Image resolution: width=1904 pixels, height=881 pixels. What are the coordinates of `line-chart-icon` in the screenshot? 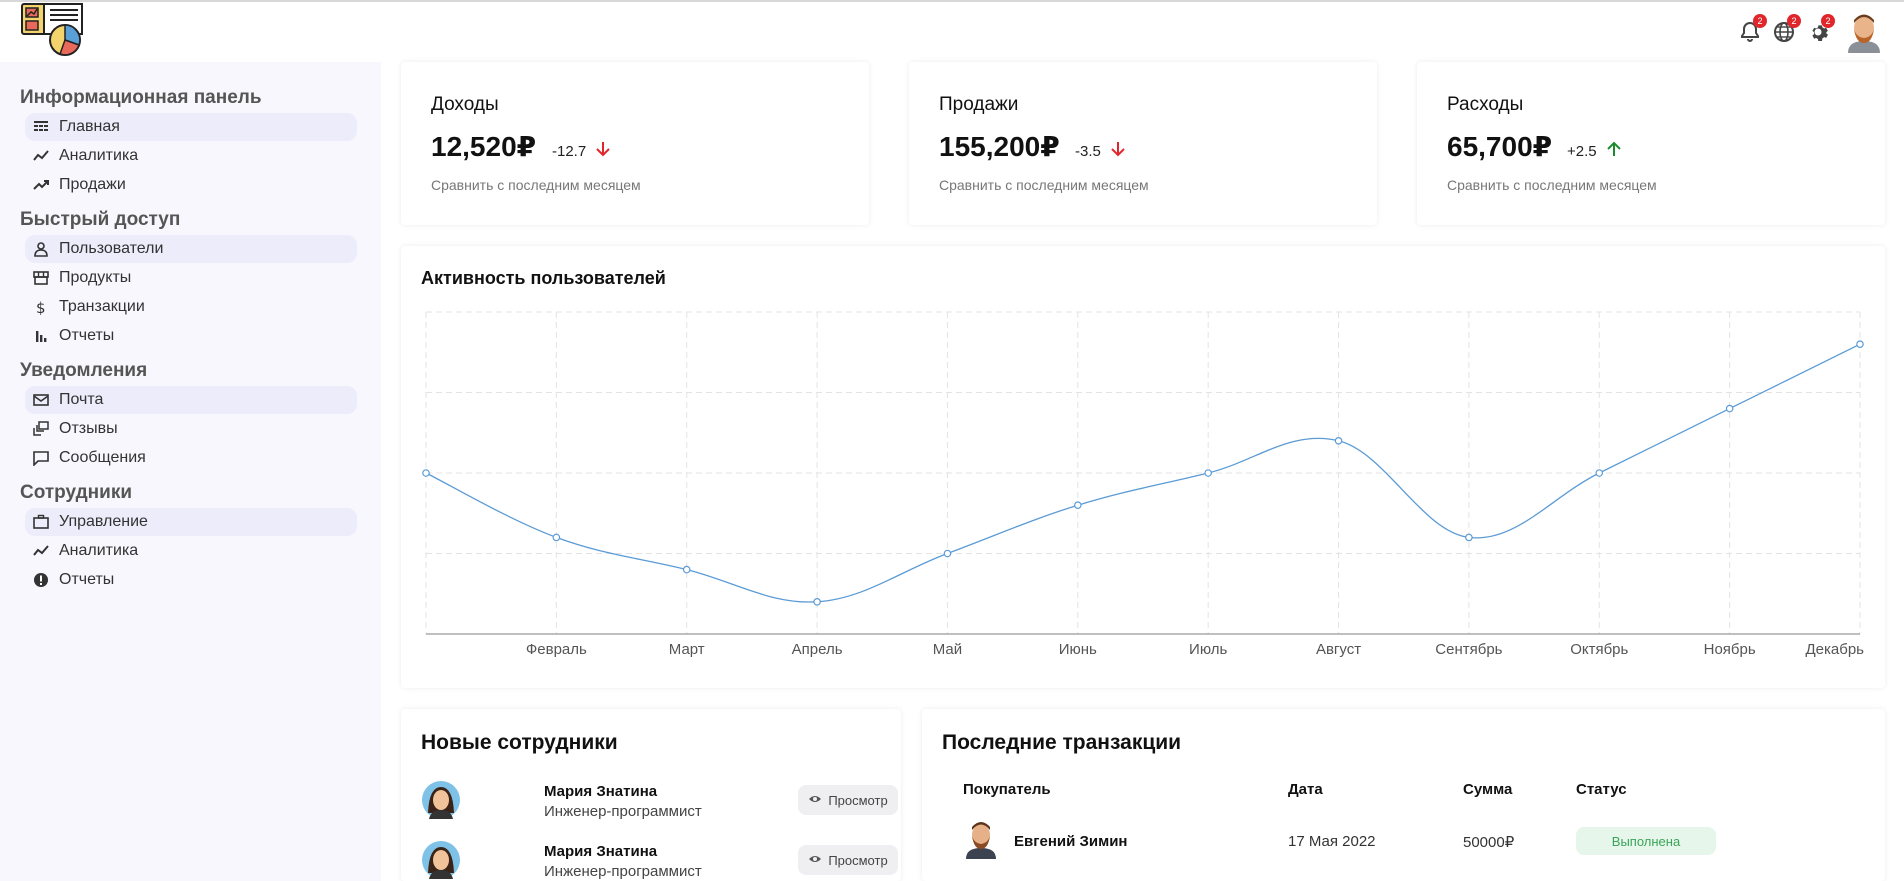 It's located at (41, 551).